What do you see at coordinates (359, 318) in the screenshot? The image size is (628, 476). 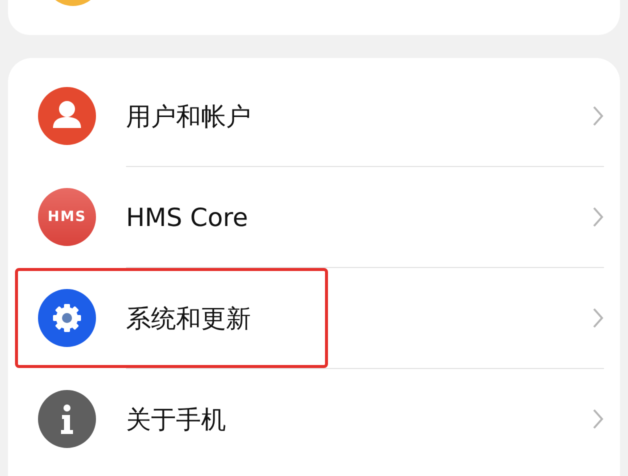 I see `settings-label: 系统和更新` at bounding box center [359, 318].